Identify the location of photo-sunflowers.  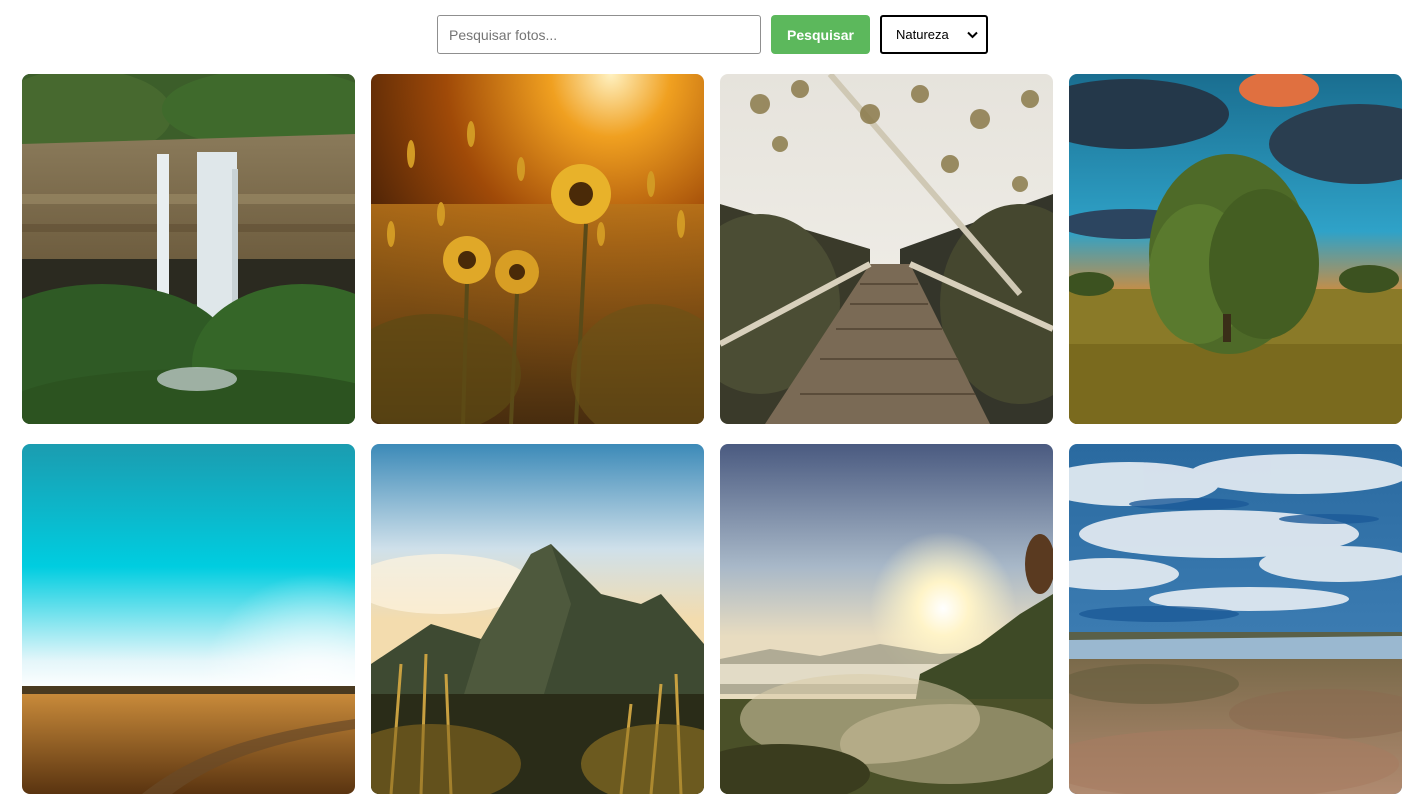
(537, 249).